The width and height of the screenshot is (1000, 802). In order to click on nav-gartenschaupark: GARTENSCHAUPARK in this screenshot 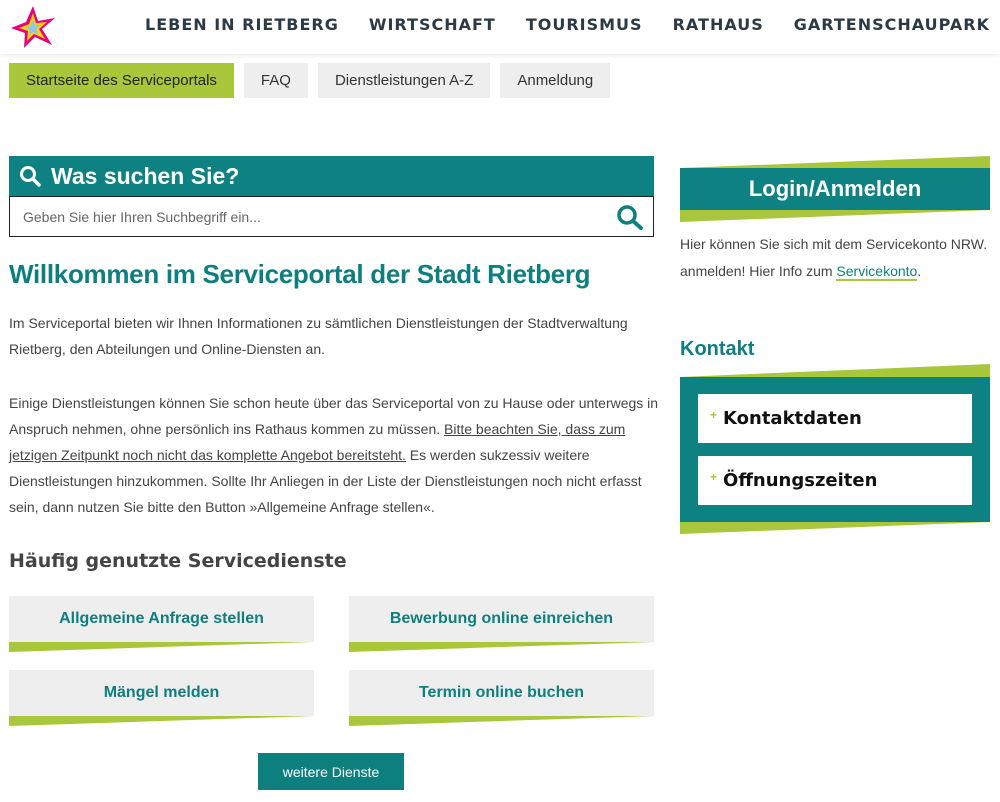, I will do `click(892, 24)`.